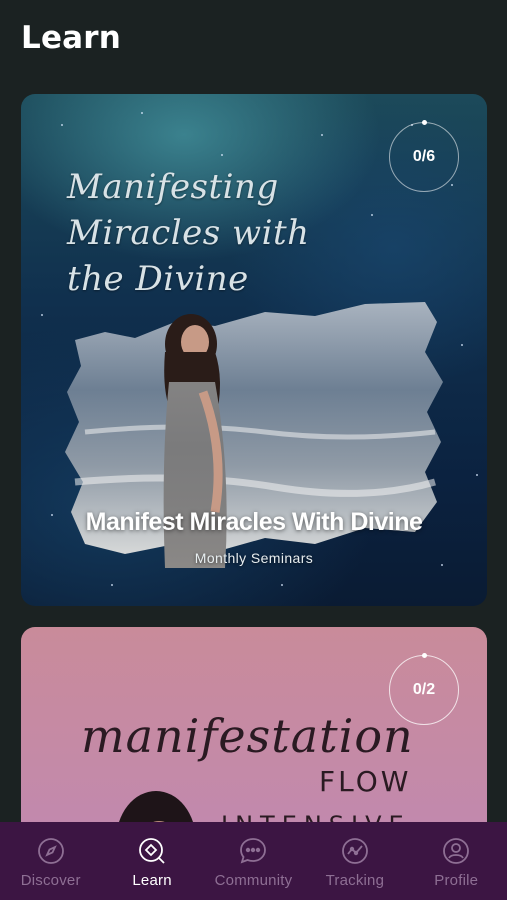 This screenshot has height=900, width=507. What do you see at coordinates (456, 851) in the screenshot?
I see `user-circle-icon` at bounding box center [456, 851].